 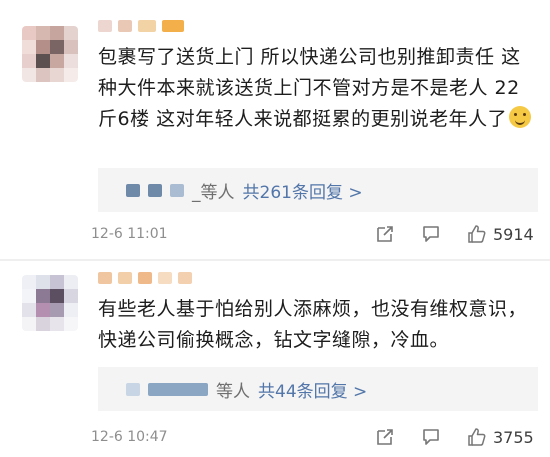 What do you see at coordinates (513, 437) in the screenshot?
I see `like-count: 3755` at bounding box center [513, 437].